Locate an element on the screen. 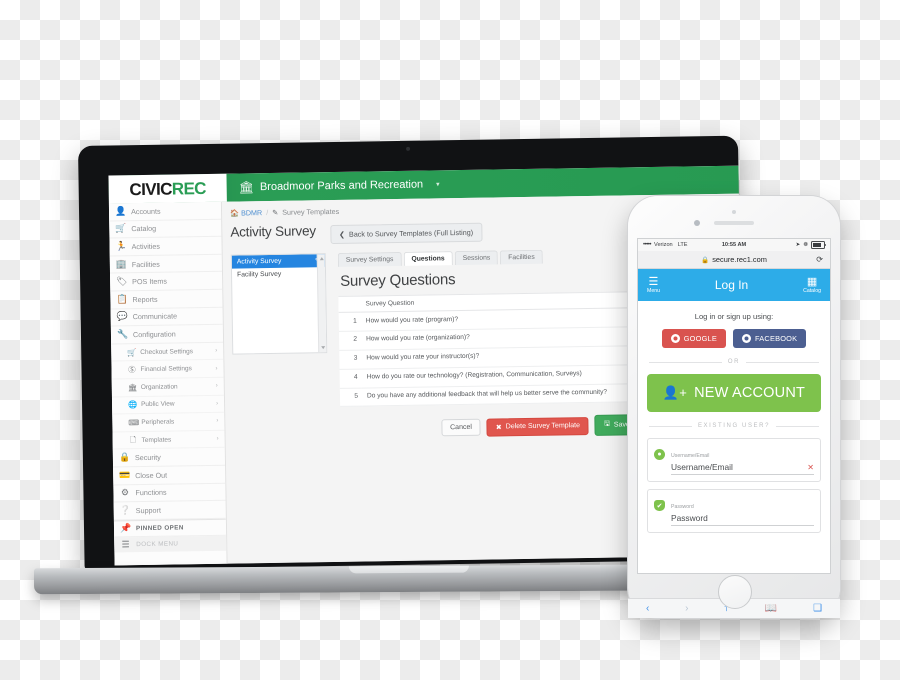 The height and width of the screenshot is (680, 900). sidebar-subitem-label: Peripherals is located at coordinates (158, 422).